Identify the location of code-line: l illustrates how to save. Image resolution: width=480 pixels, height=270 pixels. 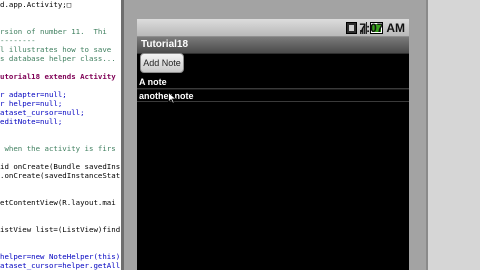
(56, 49).